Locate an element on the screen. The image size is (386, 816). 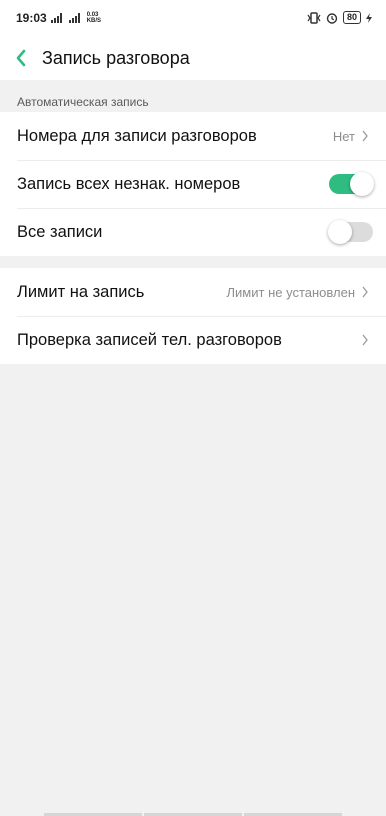
header-gap is located at coordinates (193, 87).